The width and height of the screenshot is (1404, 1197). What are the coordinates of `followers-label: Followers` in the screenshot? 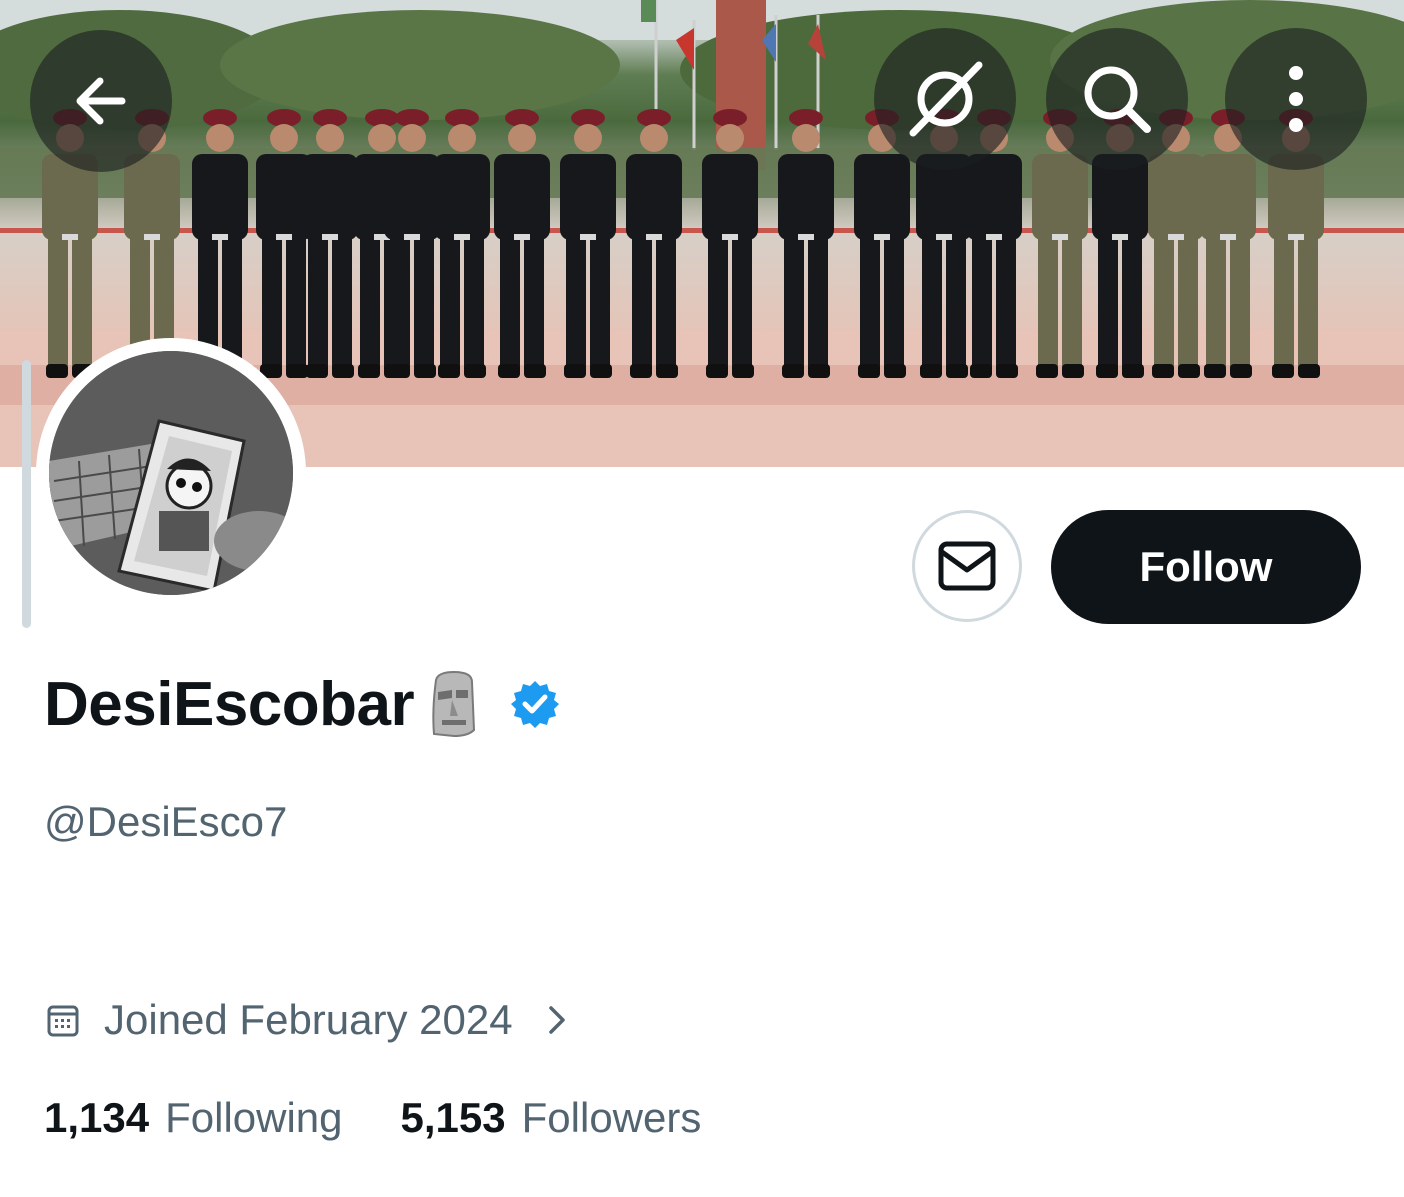 It's located at (611, 1117).